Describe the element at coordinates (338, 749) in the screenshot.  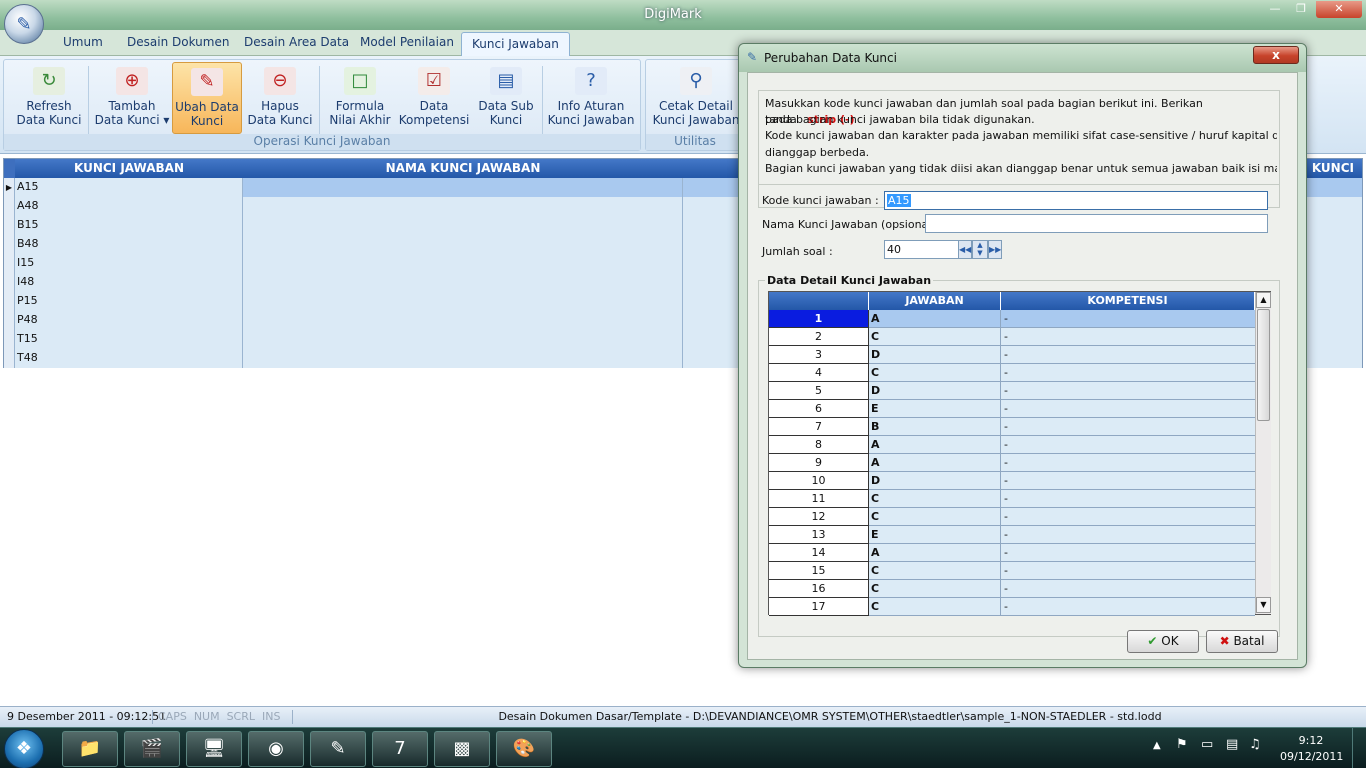
I see `app-taskbar-button-1: ✎` at that location.